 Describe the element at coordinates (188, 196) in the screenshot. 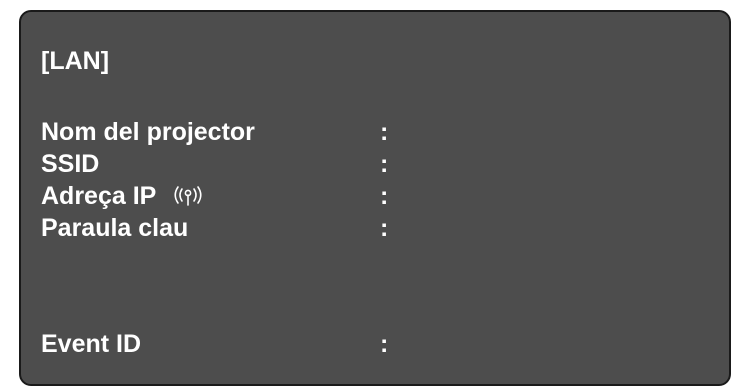

I see `wireless-signal-icon` at that location.